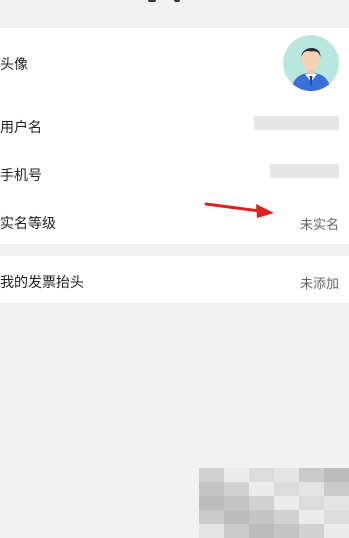  I want to click on user-avatar-icon, so click(311, 63).